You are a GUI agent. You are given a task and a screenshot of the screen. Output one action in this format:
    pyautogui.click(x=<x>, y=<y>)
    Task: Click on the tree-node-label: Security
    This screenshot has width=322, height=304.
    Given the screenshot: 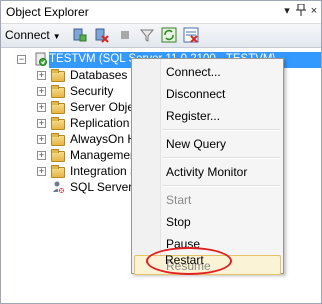 What is the action you would take?
    pyautogui.click(x=92, y=91)
    